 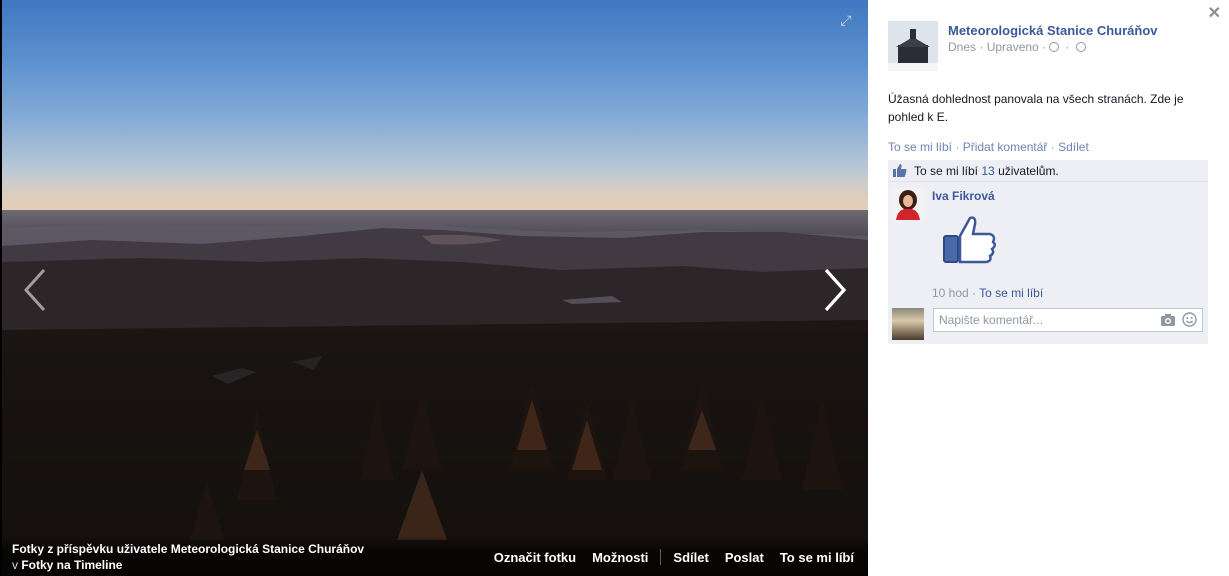 What do you see at coordinates (1013, 47) in the screenshot?
I see `edited-label: Upraveno` at bounding box center [1013, 47].